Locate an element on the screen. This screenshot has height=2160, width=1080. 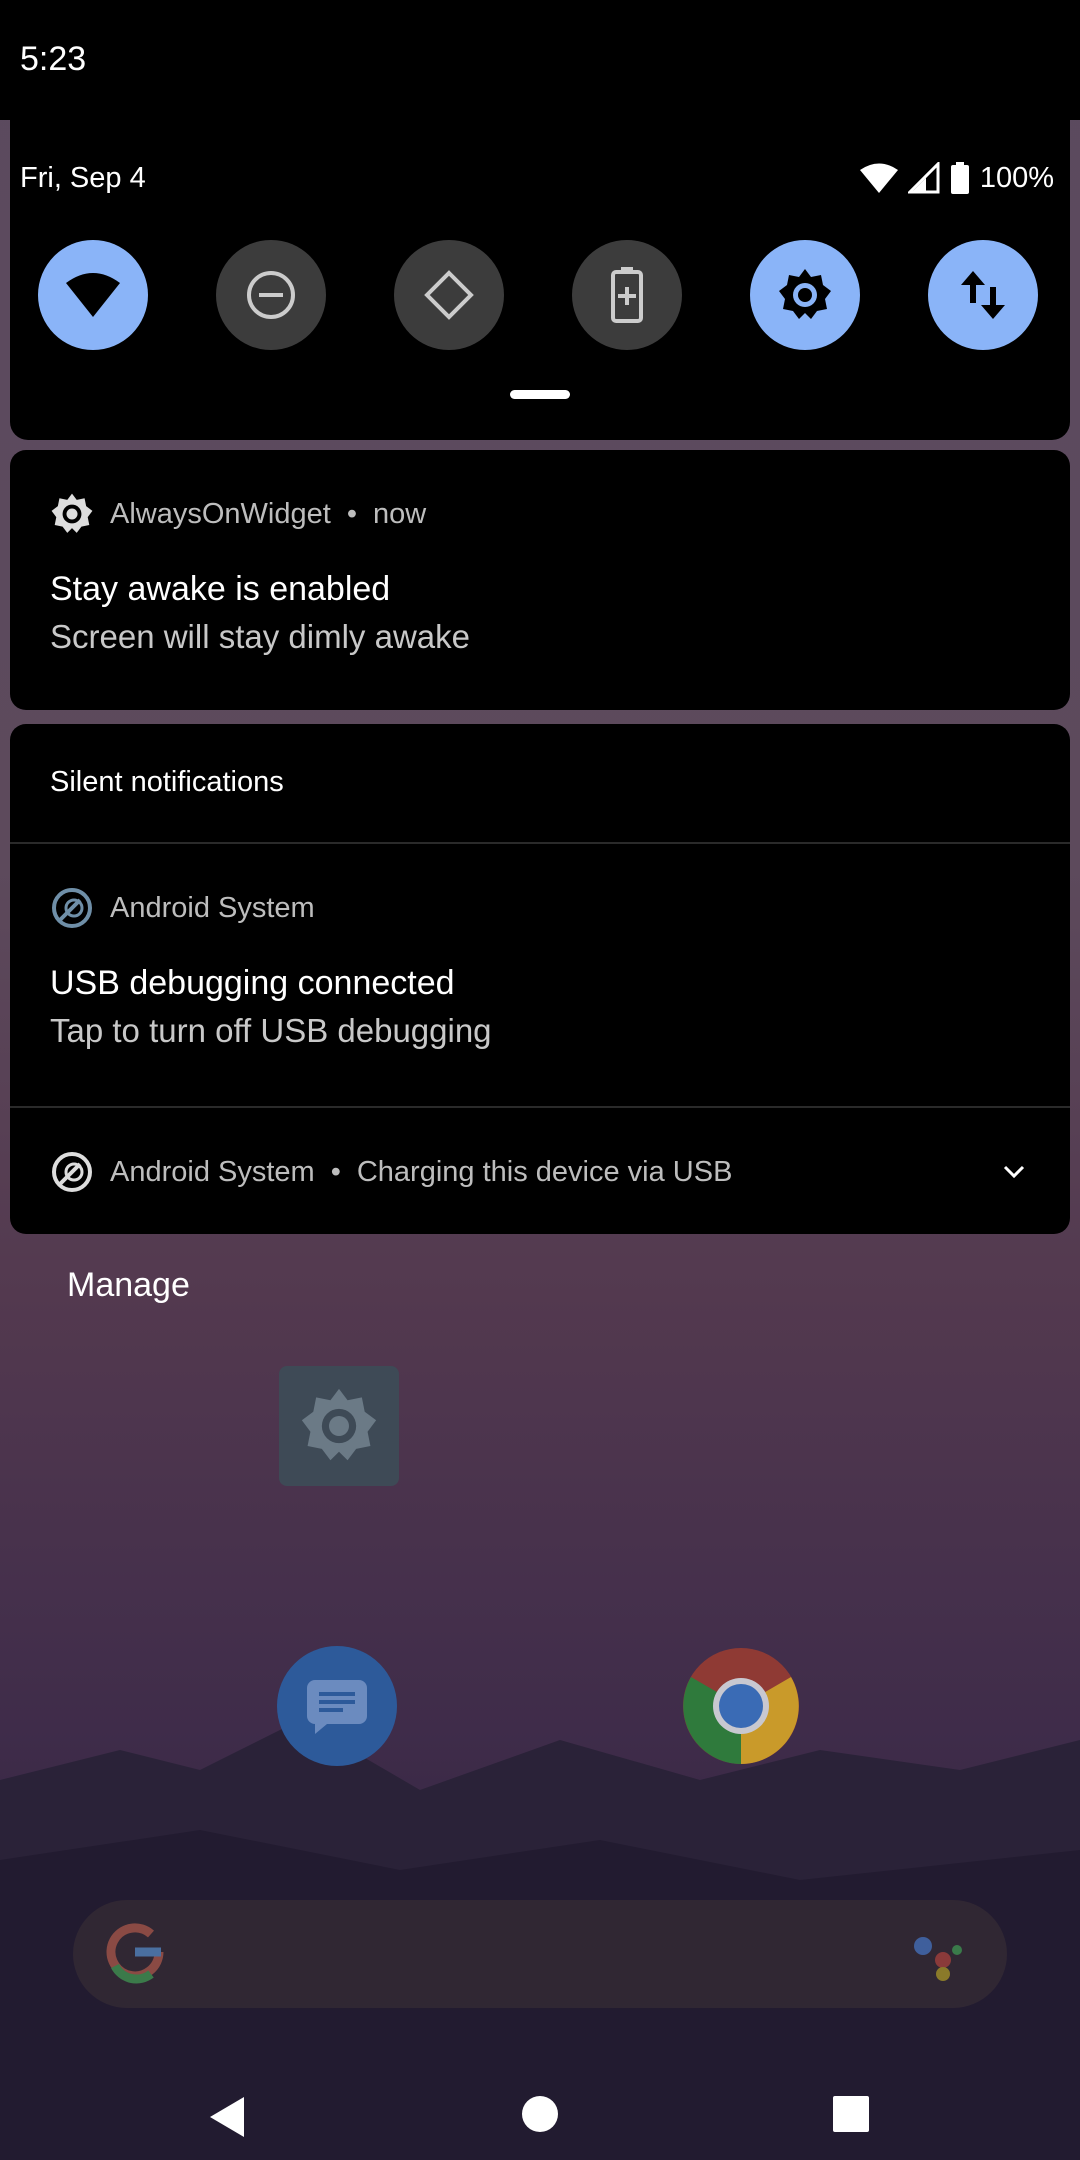
messages-app is located at coordinates (337, 1706).